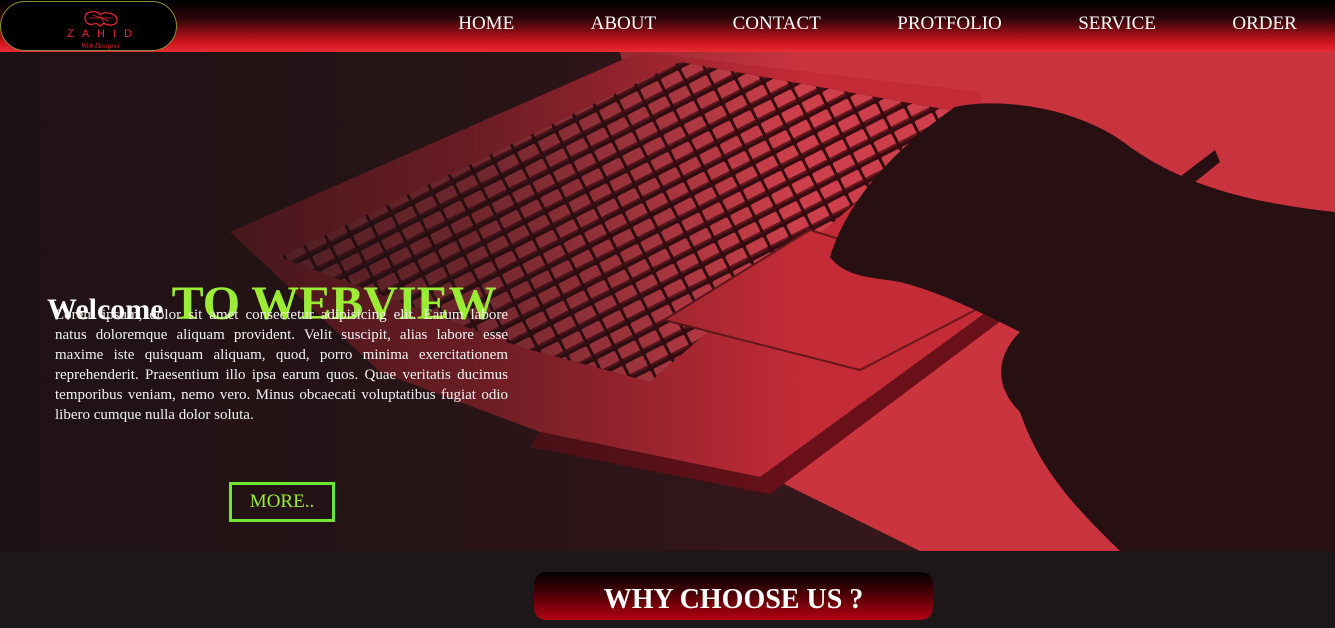 The width and height of the screenshot is (1335, 628). Describe the element at coordinates (101, 46) in the screenshot. I see `logo-tagline: Web Designer` at that location.